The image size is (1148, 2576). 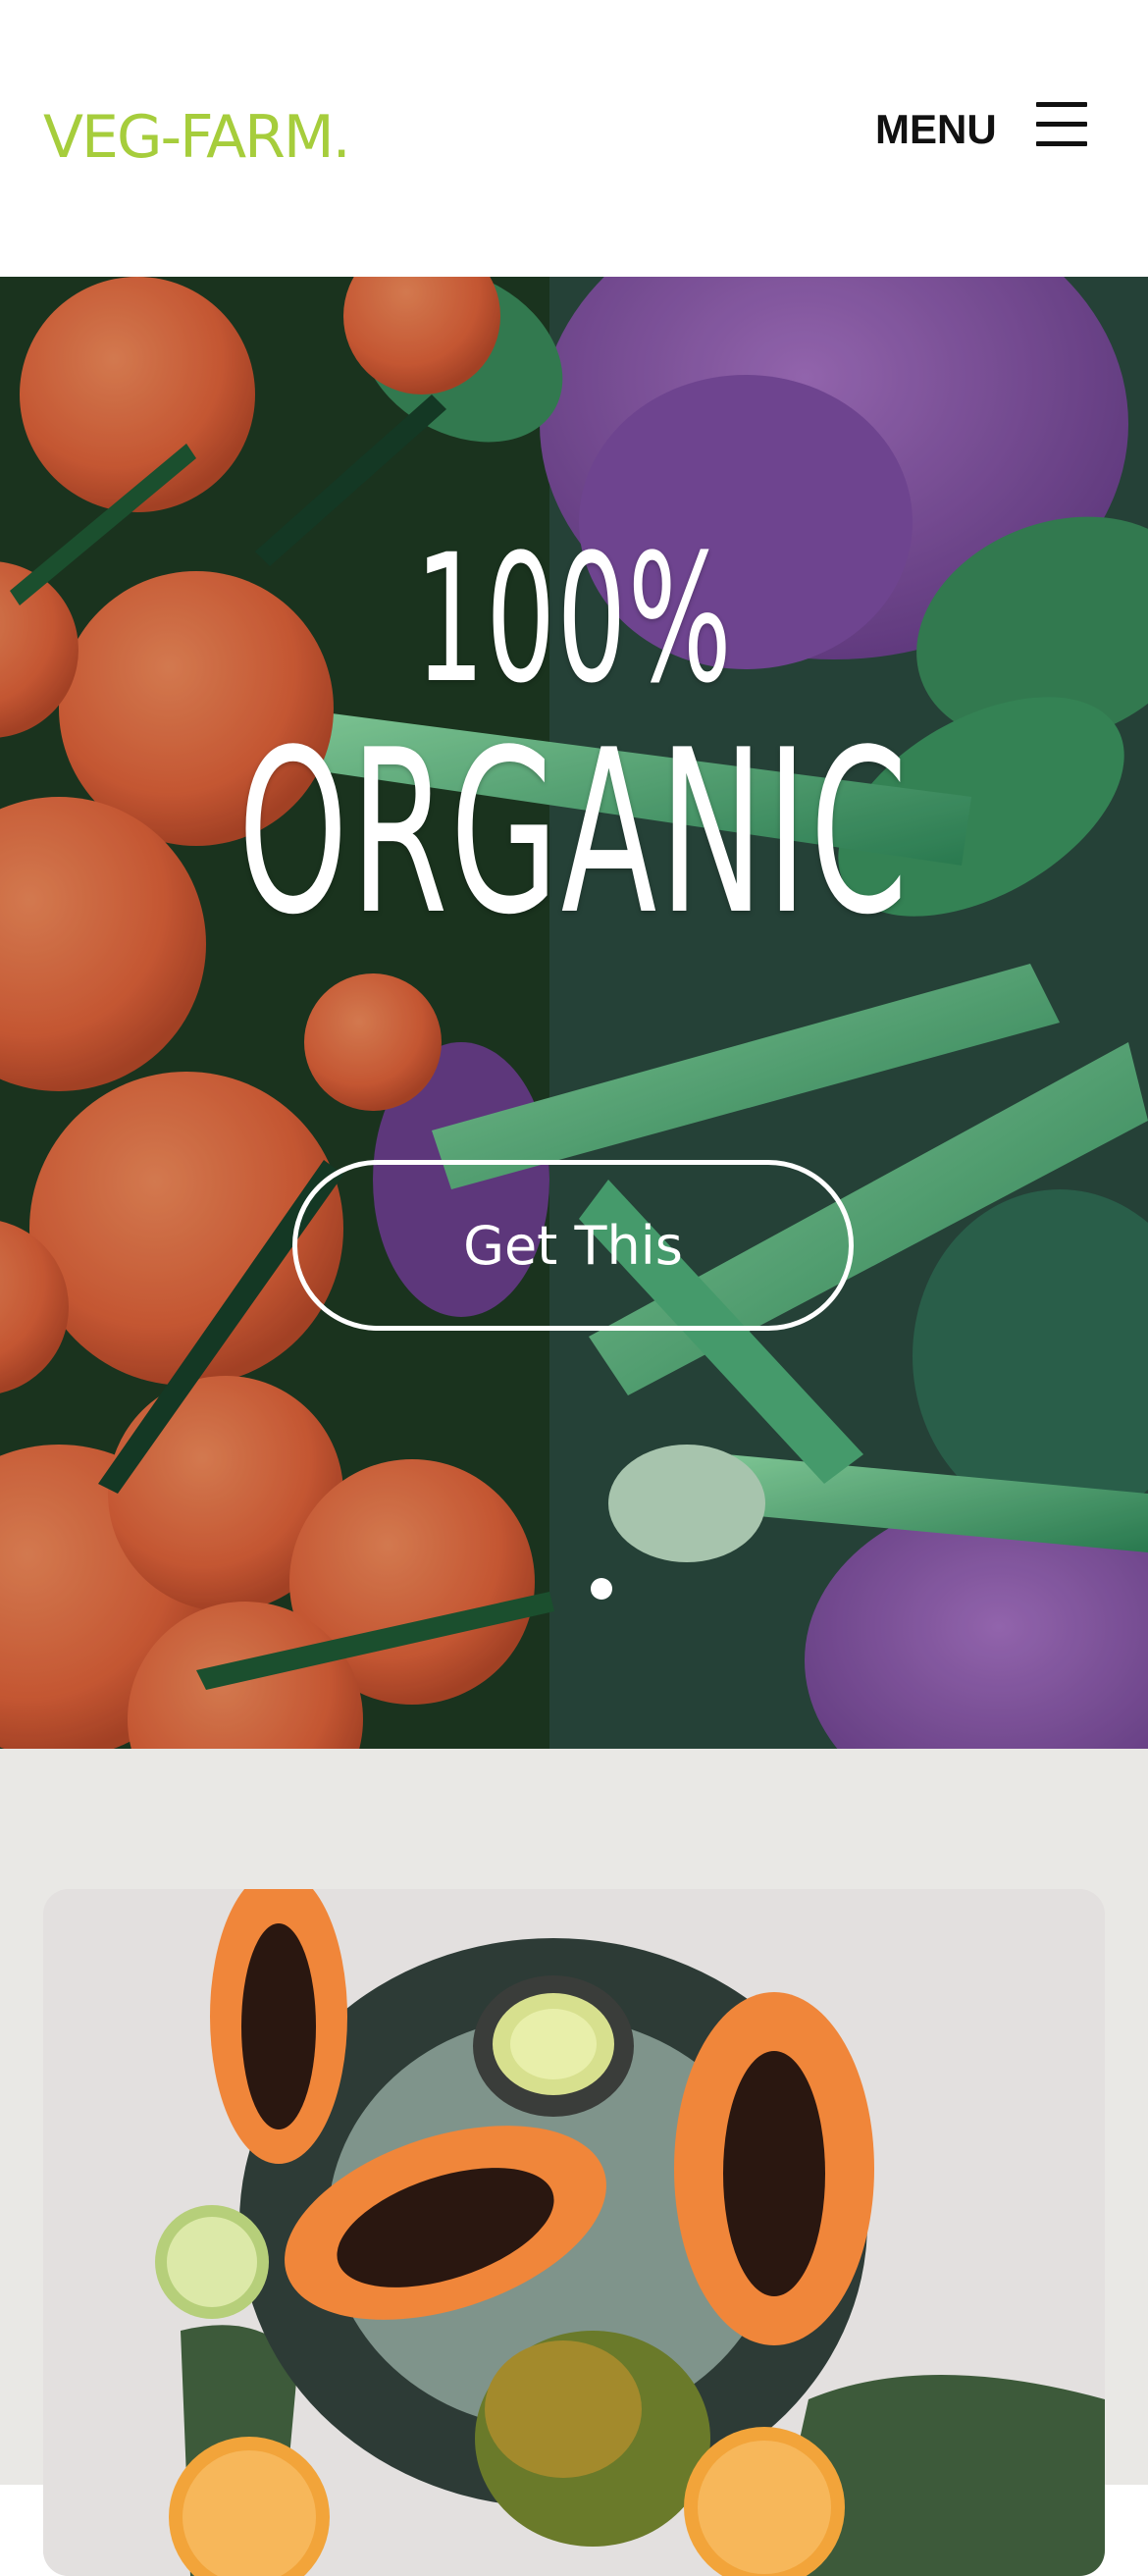 What do you see at coordinates (936, 129) in the screenshot?
I see `menu-label: MENU` at bounding box center [936, 129].